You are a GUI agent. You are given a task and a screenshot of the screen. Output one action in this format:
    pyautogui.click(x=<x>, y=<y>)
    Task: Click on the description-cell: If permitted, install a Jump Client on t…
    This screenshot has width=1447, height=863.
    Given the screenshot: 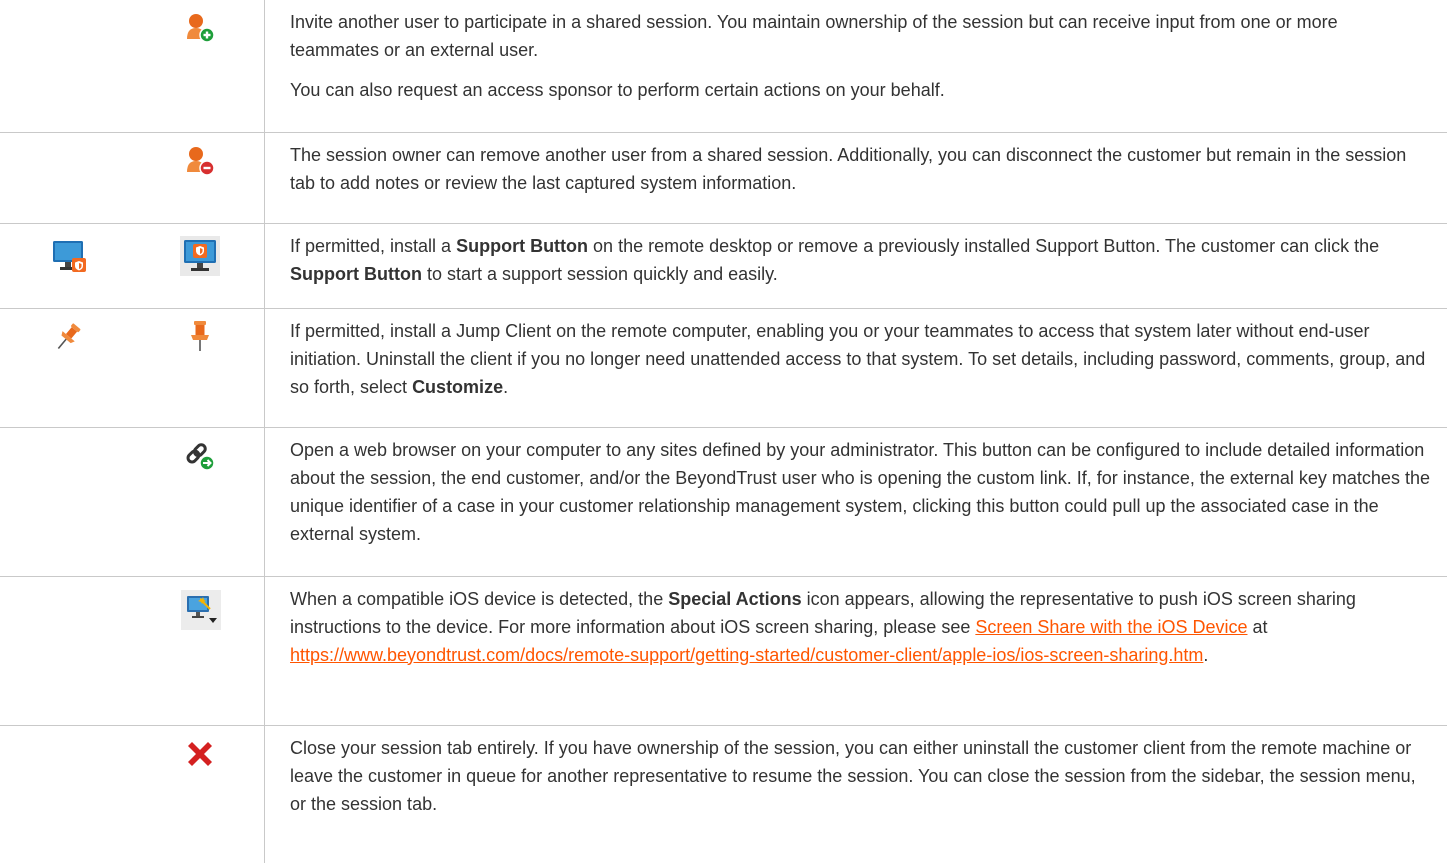 What is the action you would take?
    pyautogui.click(x=855, y=367)
    